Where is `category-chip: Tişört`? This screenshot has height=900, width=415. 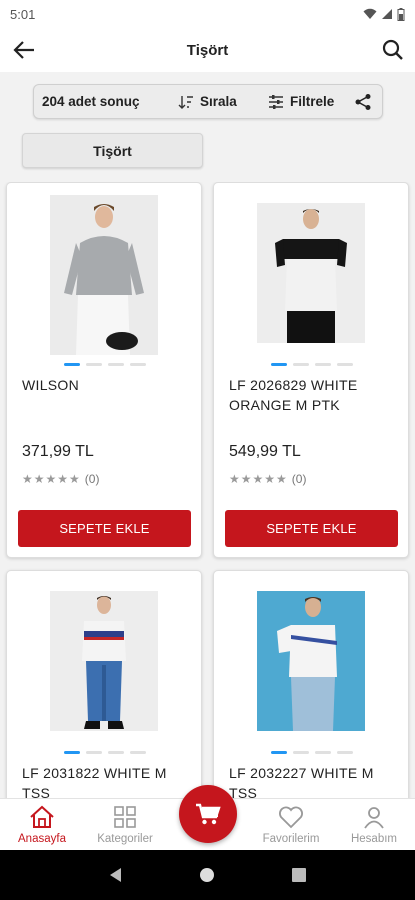 category-chip: Tişört is located at coordinates (112, 150).